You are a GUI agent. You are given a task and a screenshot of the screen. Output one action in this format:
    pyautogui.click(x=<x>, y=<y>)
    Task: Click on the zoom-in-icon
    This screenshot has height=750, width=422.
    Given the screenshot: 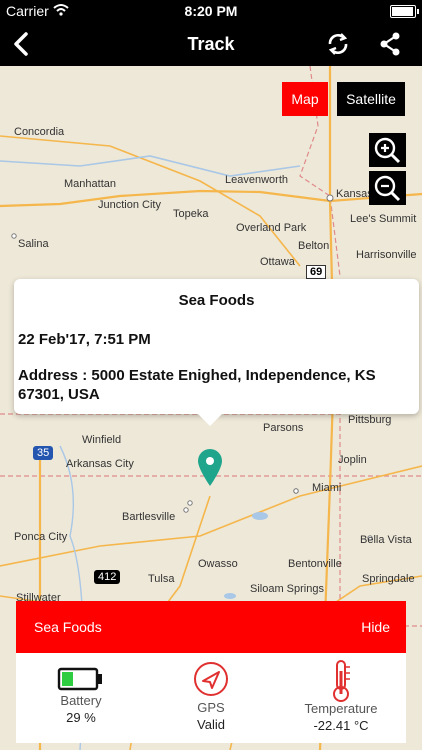 What is the action you would take?
    pyautogui.click(x=387, y=150)
    